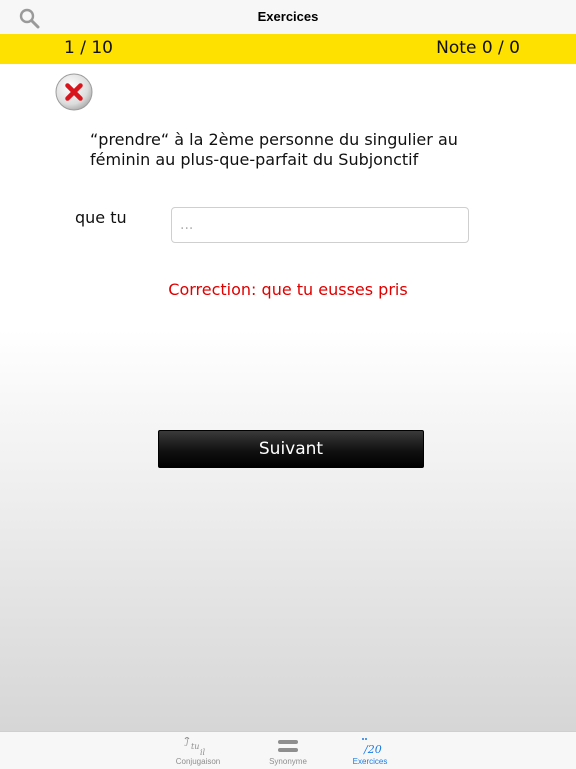 This screenshot has height=769, width=576. I want to click on score-icon: /20, so click(372, 747).